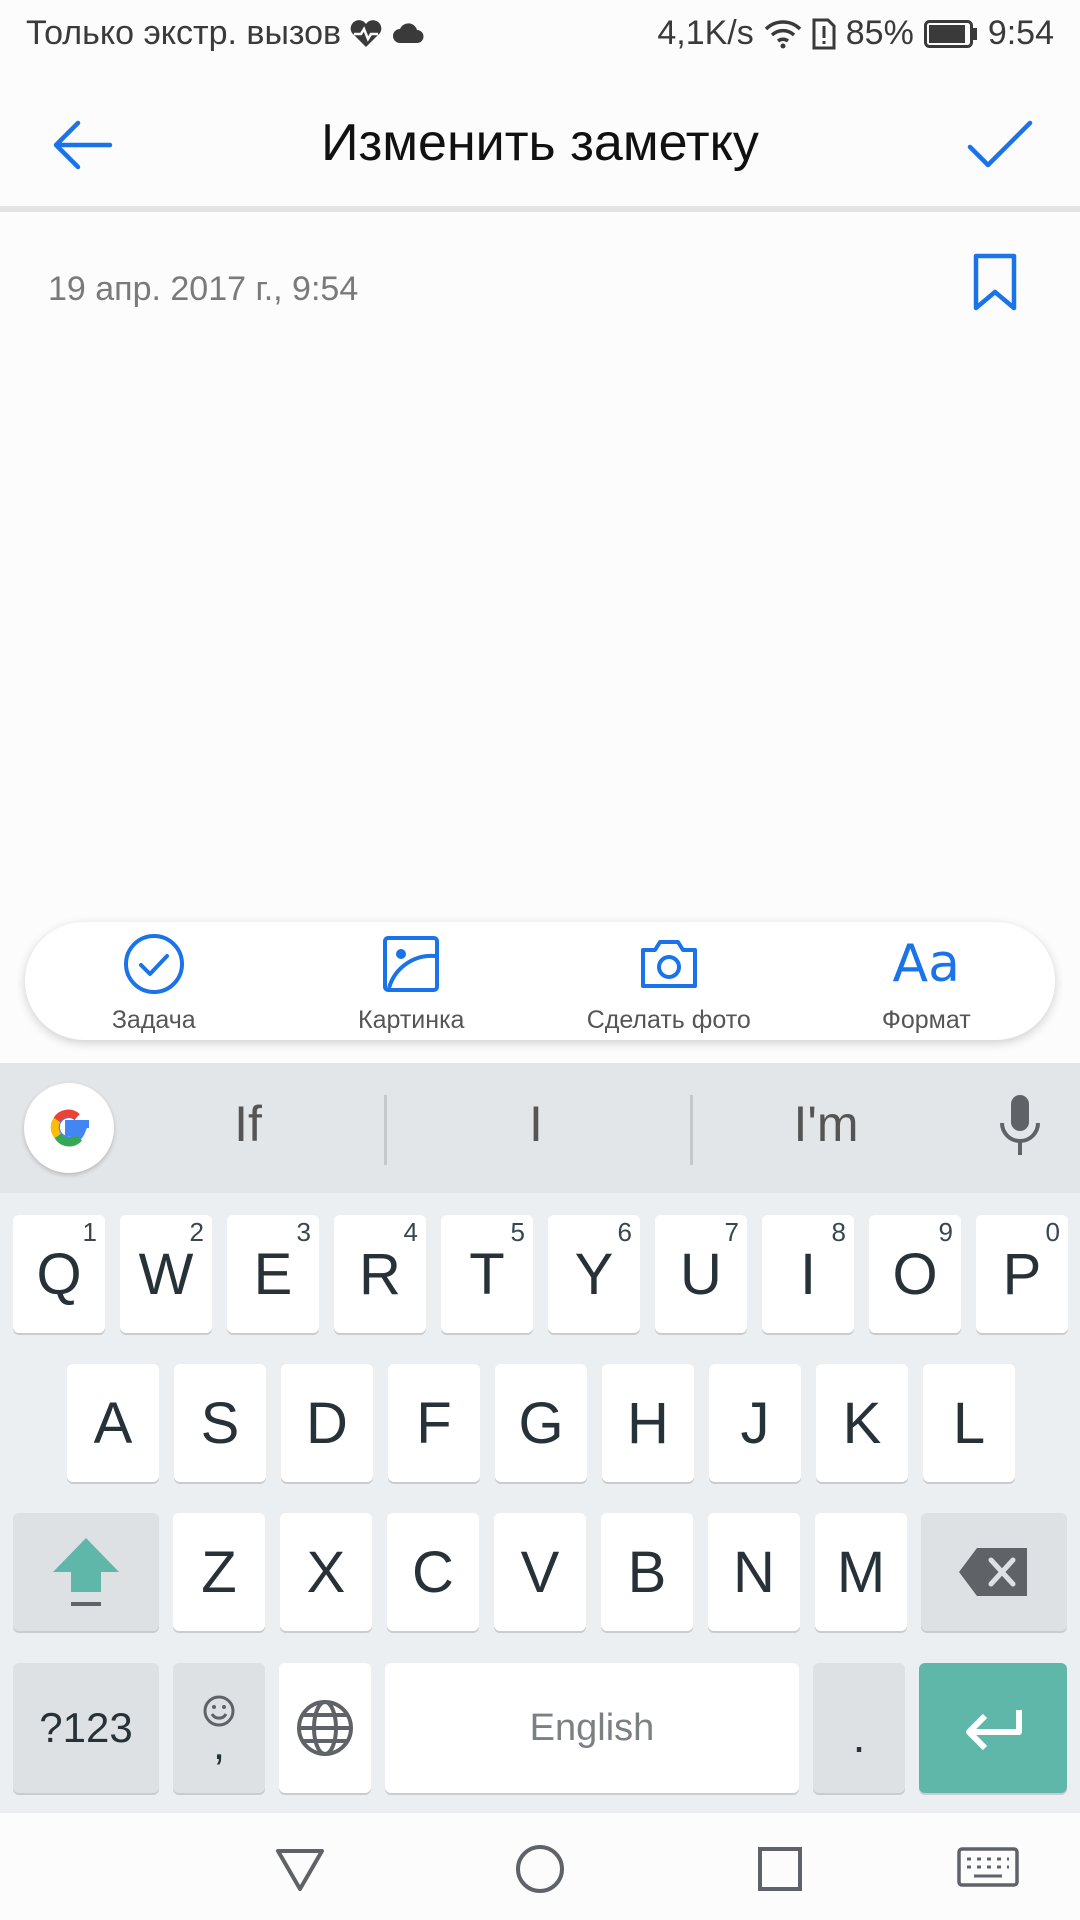  I want to click on key-l: L, so click(969, 1423).